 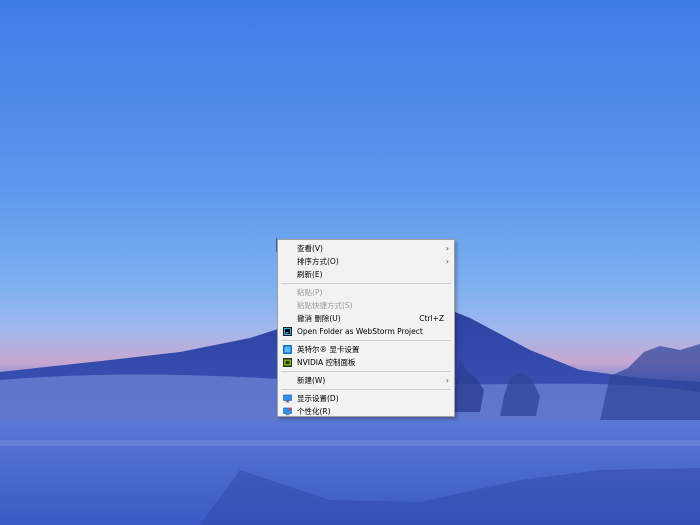 What do you see at coordinates (310, 248) in the screenshot?
I see `menu-item-label: 查看(V)` at bounding box center [310, 248].